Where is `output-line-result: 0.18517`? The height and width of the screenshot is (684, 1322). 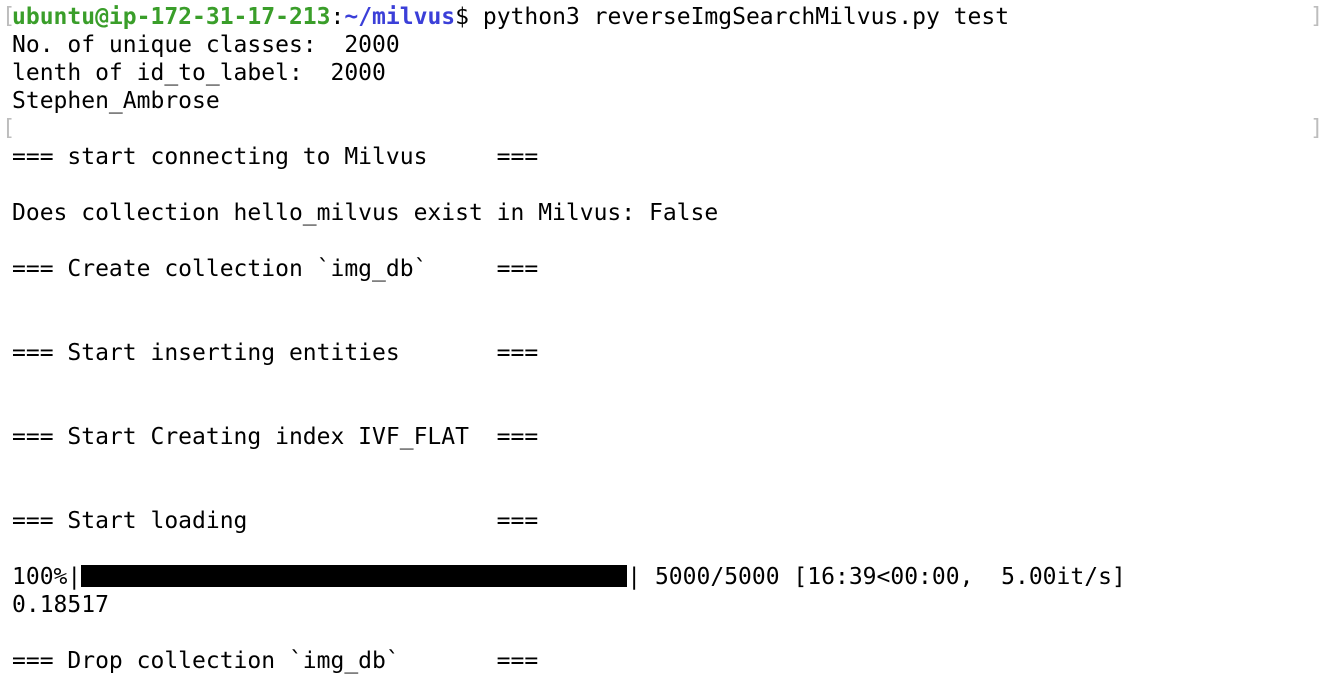
output-line-result: 0.18517 is located at coordinates (60, 605).